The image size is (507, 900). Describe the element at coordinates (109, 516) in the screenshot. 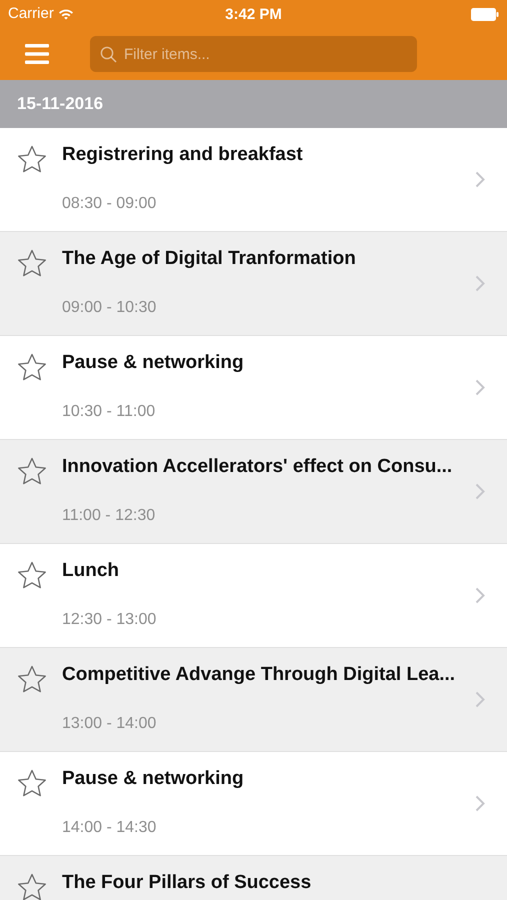

I see `session-time: 11:00 - 12:30` at that location.